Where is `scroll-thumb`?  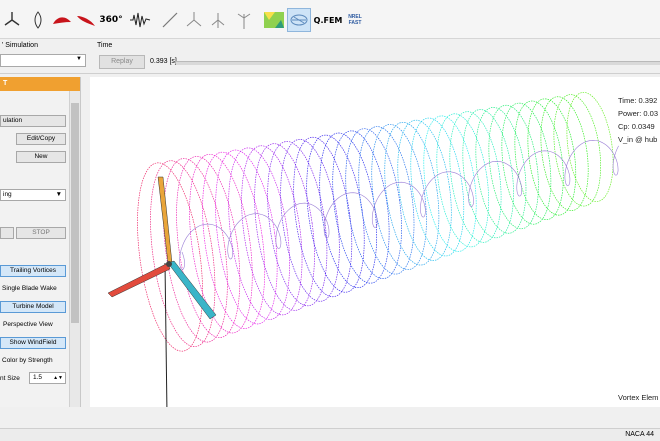 scroll-thumb is located at coordinates (75, 213).